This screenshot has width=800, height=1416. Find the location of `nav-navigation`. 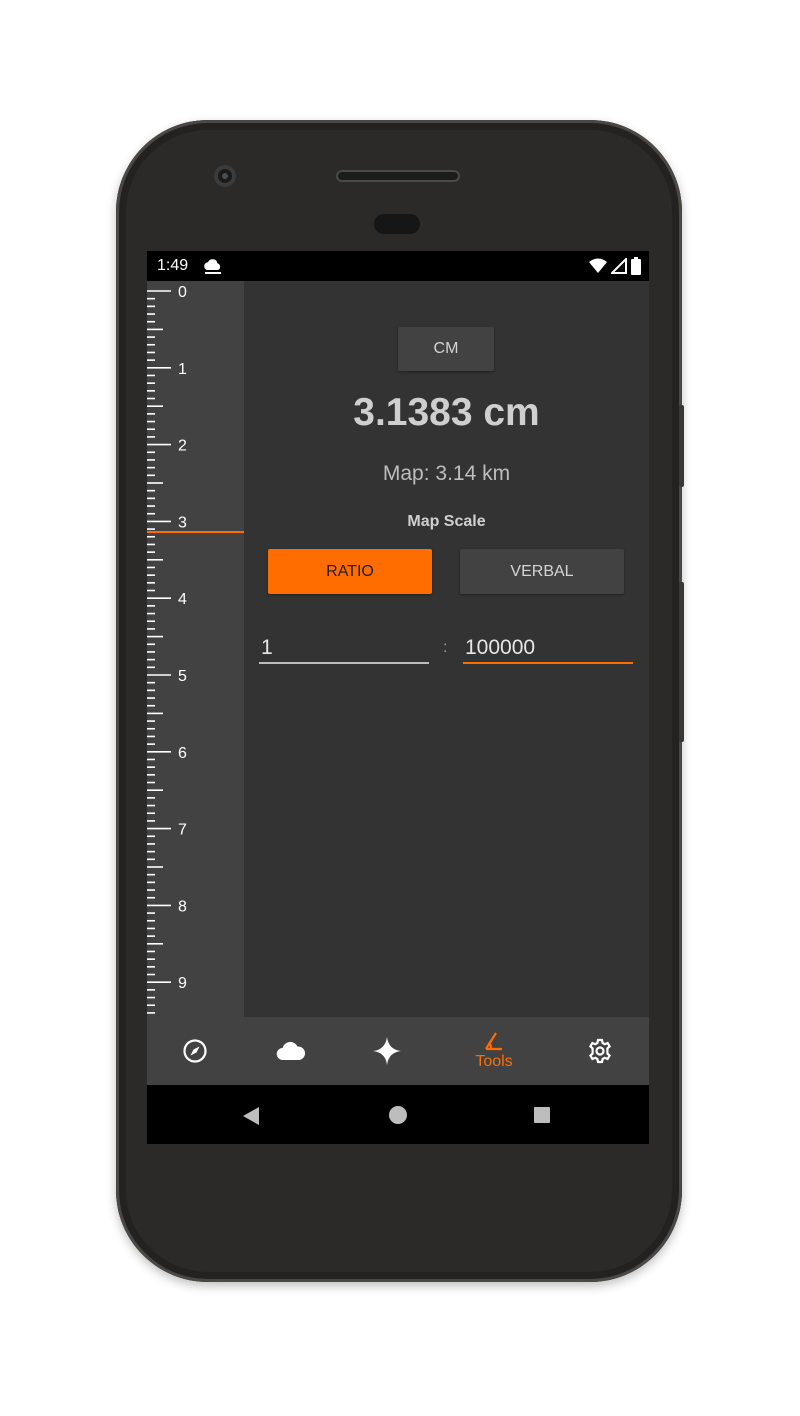

nav-navigation is located at coordinates (195, 1051).